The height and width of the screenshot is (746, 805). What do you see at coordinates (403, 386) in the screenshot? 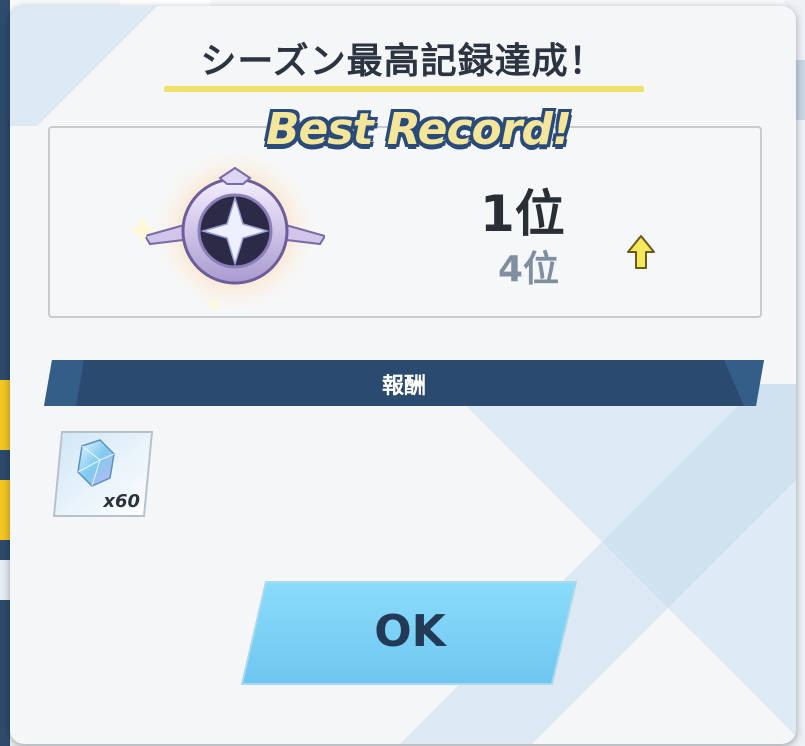
I see `rewards-header-label: 報酬` at bounding box center [403, 386].